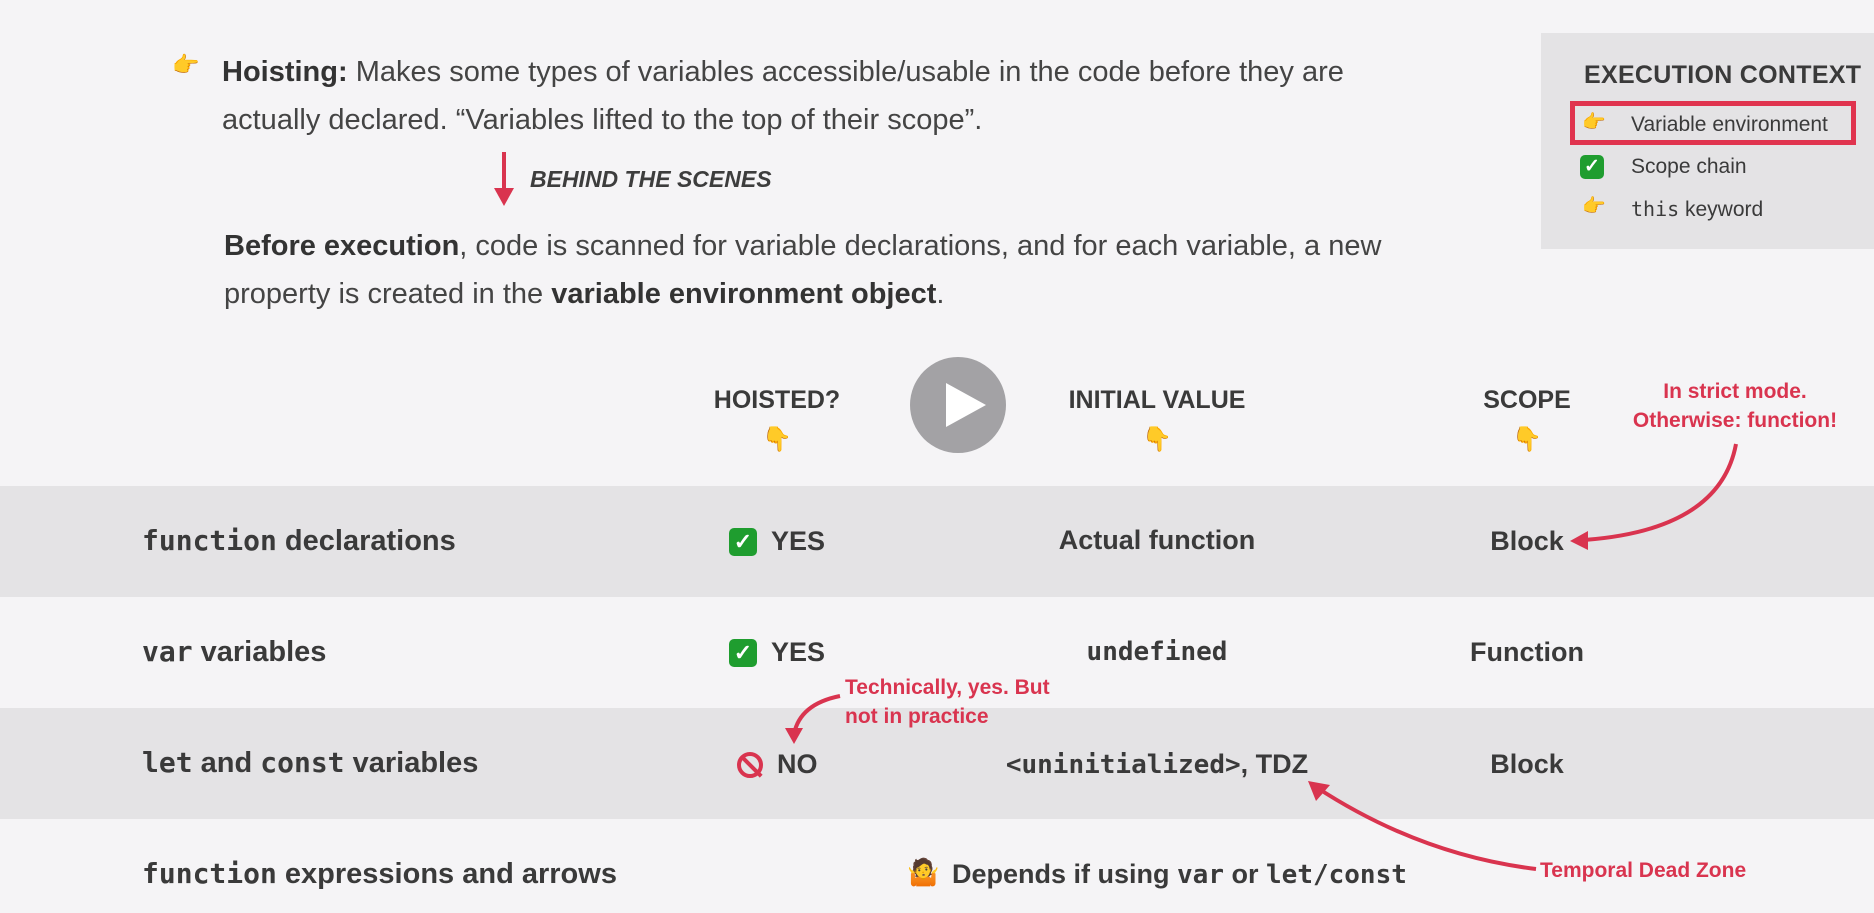 This screenshot has height=913, width=1874. What do you see at coordinates (1200, 875) in the screenshot?
I see `var-code: var` at bounding box center [1200, 875].